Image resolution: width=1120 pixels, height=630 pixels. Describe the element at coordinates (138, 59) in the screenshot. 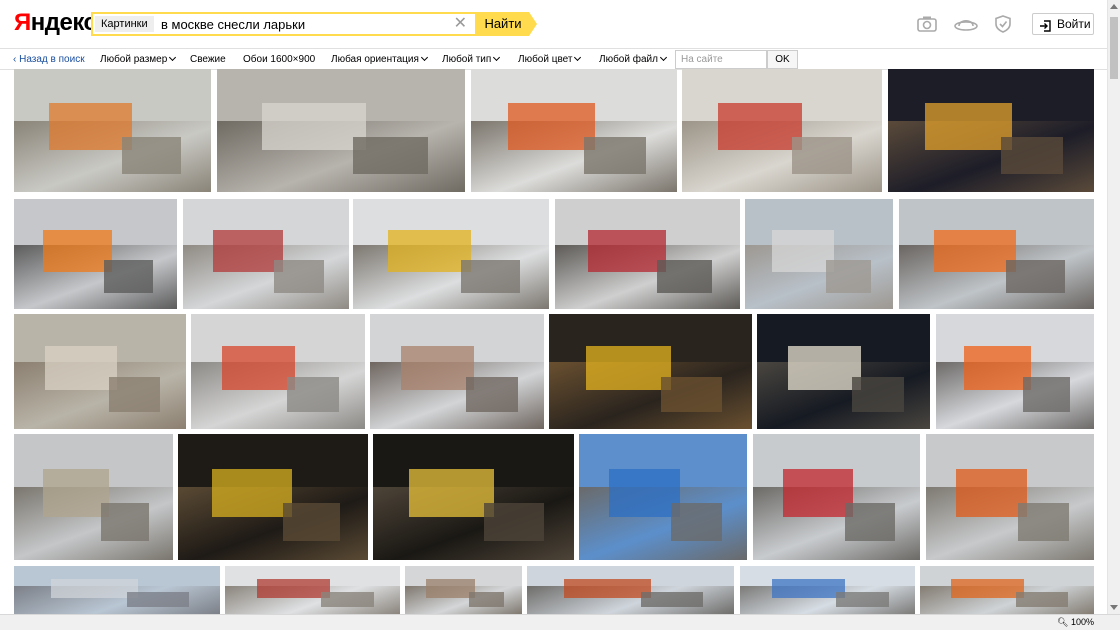

I see `filter-size: Любой размер` at that location.